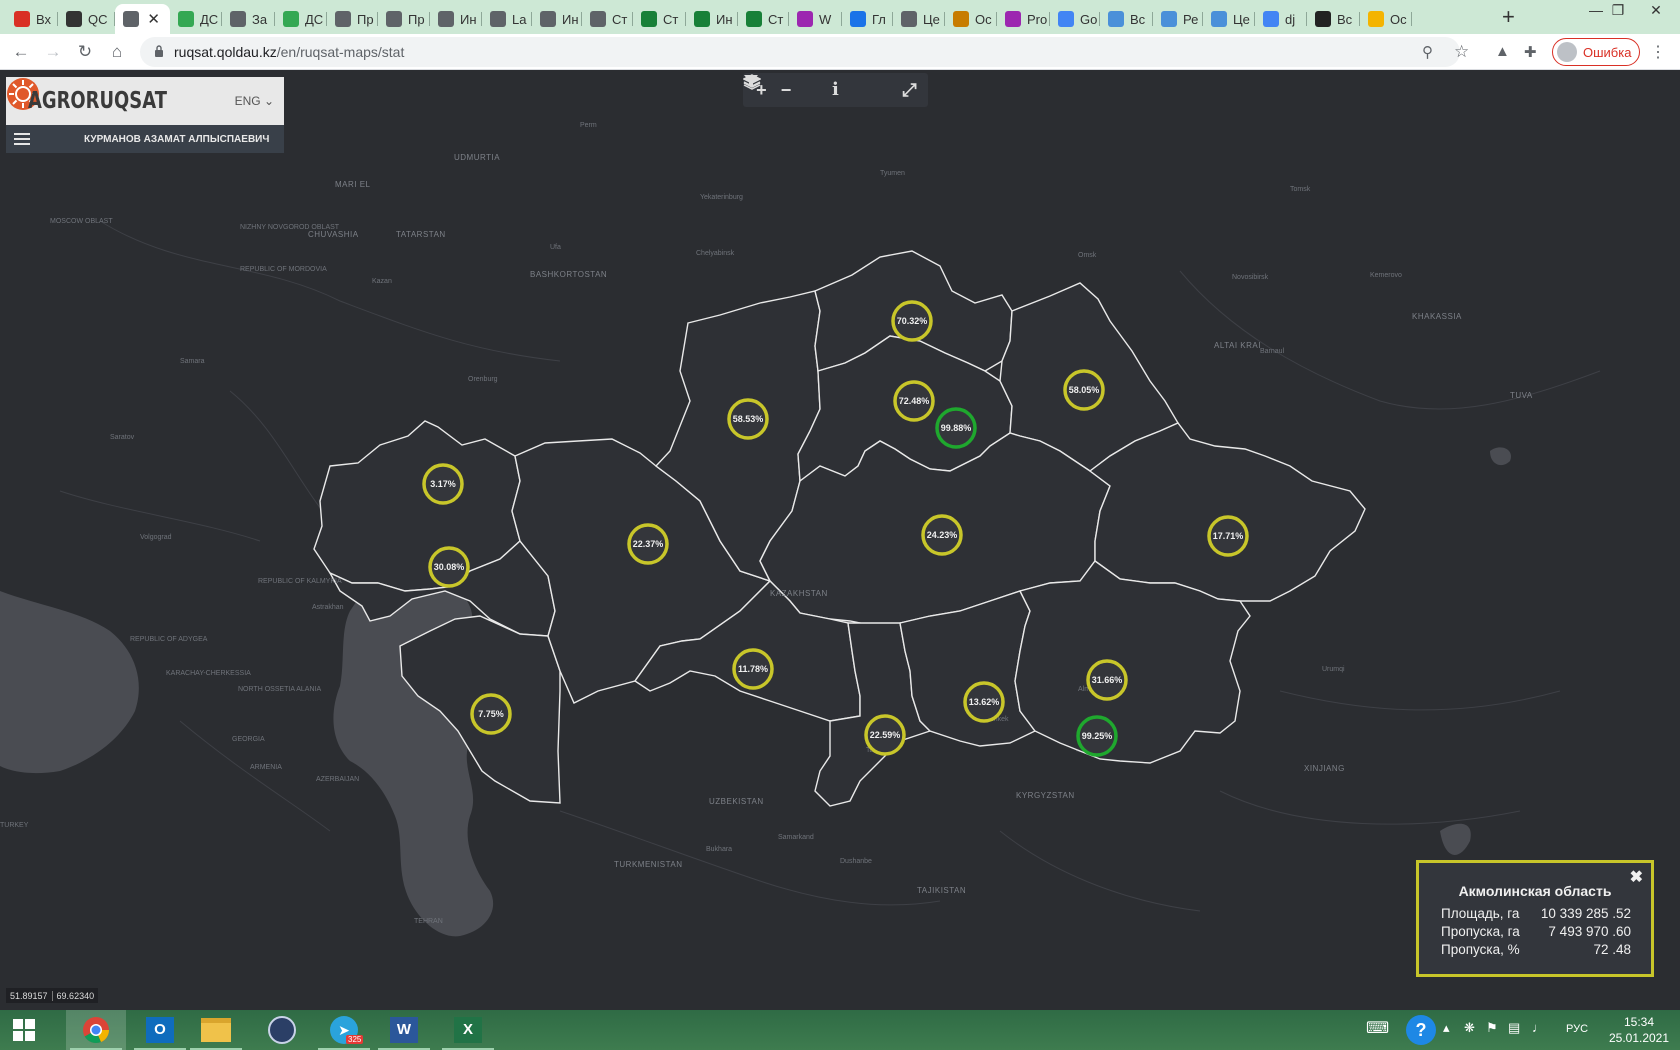  What do you see at coordinates (1508, 17) in the screenshot?
I see `new-tab-button: +` at bounding box center [1508, 17].